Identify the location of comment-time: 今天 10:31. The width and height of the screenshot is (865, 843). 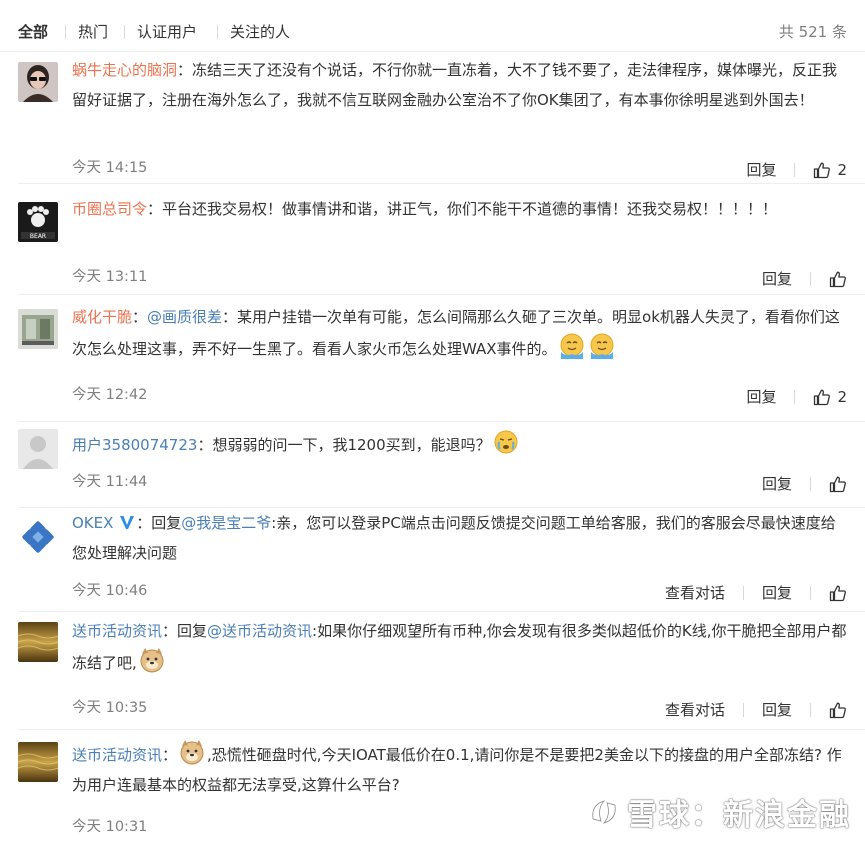
(110, 827).